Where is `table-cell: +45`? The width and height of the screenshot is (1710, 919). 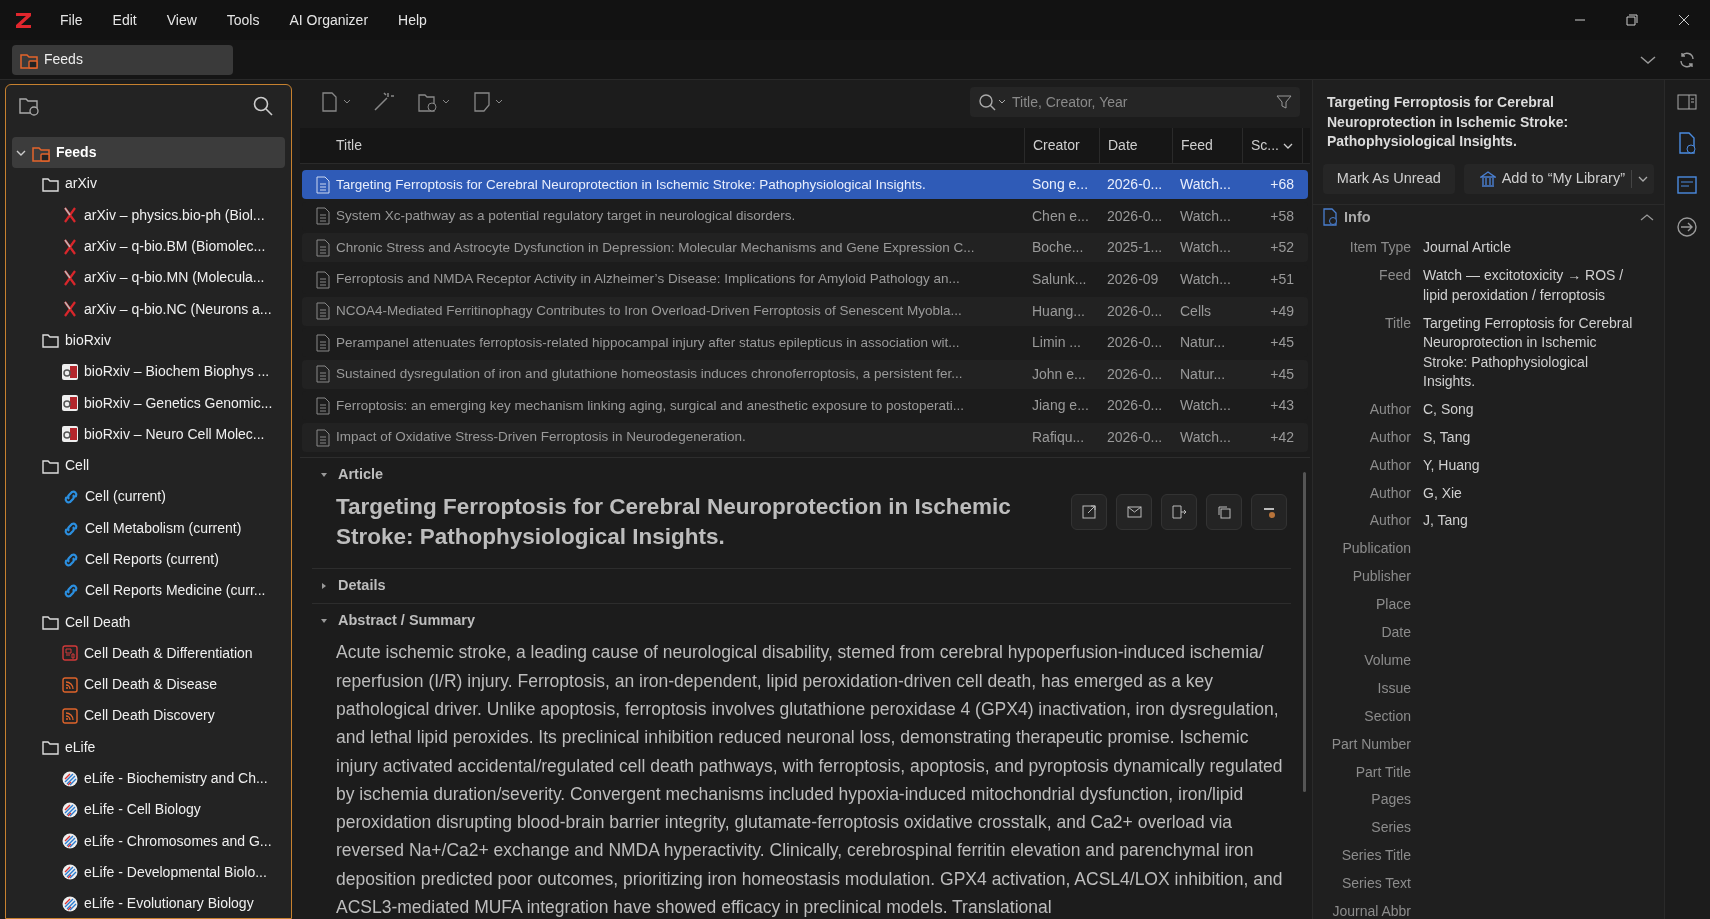
table-cell: +45 is located at coordinates (1282, 373).